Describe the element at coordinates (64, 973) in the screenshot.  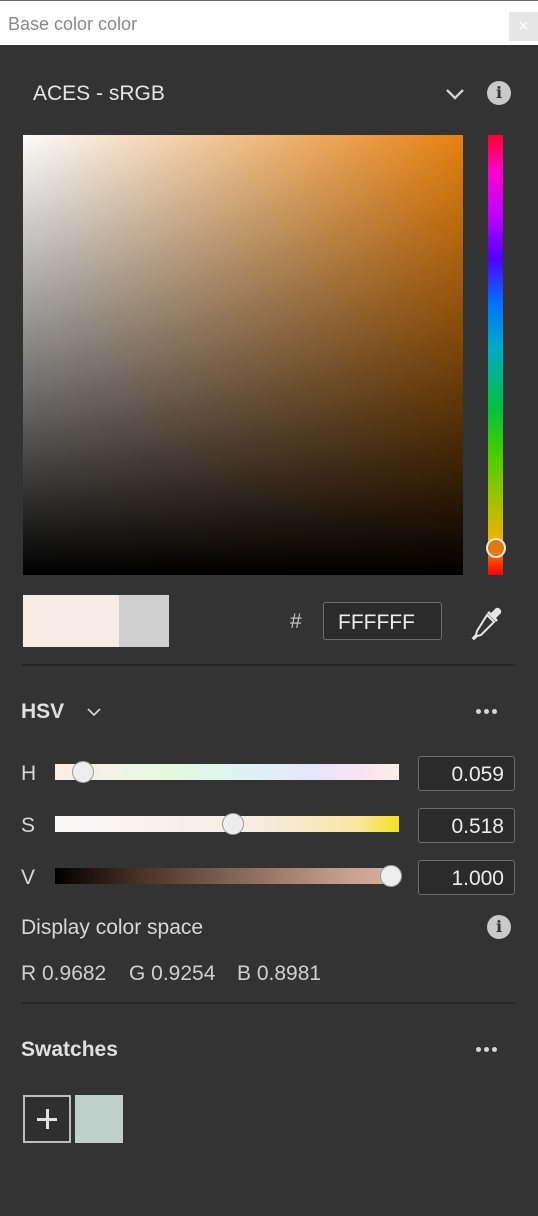
I see `display-r-value: R 0.9682` at that location.